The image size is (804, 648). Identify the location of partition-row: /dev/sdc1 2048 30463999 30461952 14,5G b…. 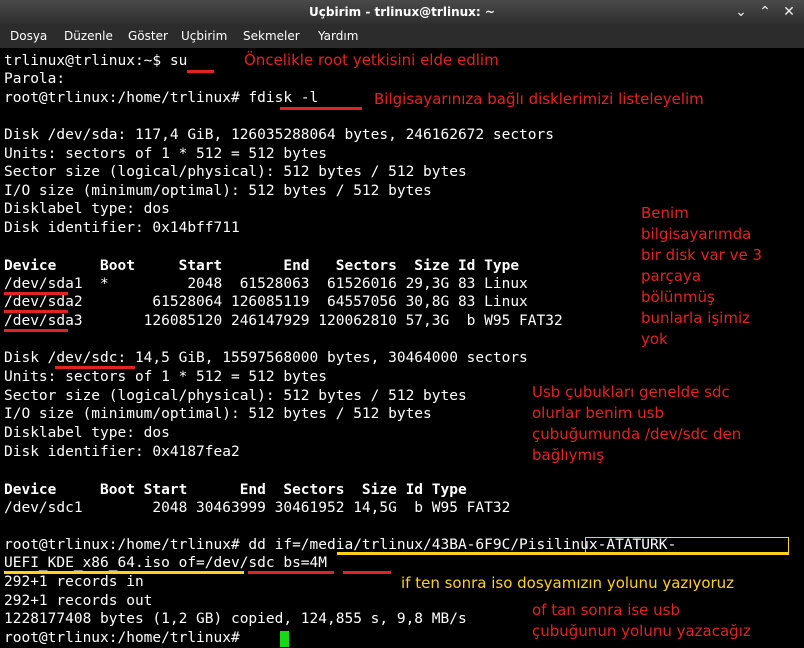
(257, 508).